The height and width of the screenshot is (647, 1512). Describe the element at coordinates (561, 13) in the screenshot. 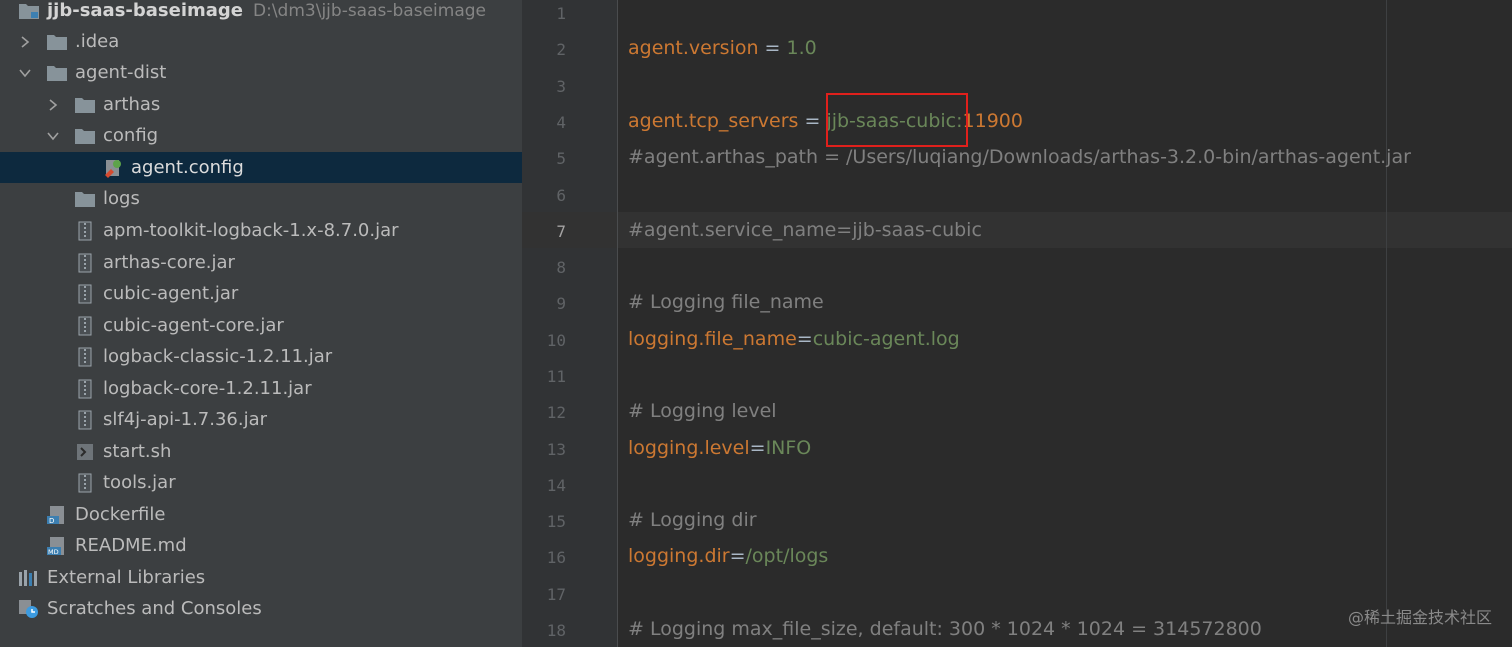

I see `line-number: 1` at that location.